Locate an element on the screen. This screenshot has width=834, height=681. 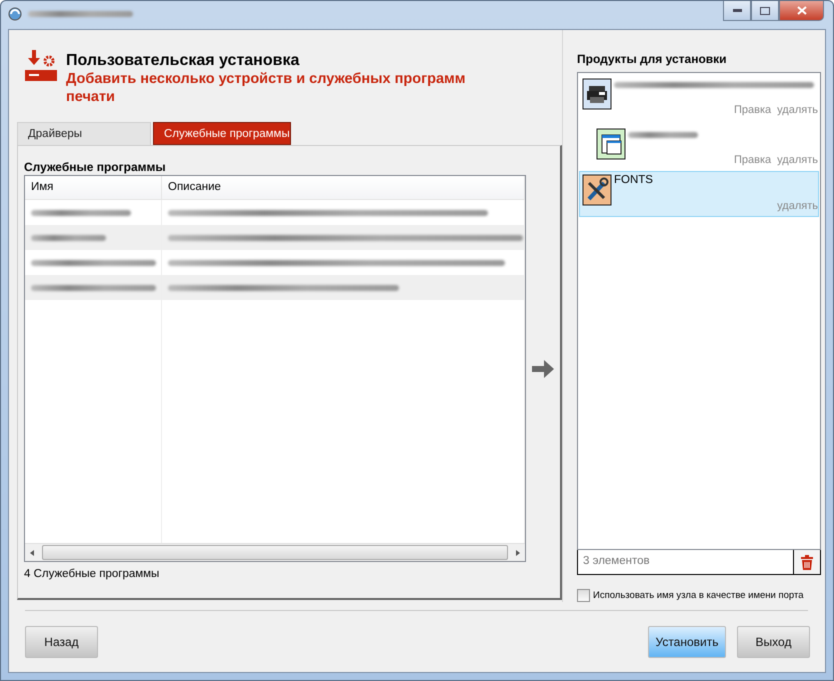
dialog-button: Установить is located at coordinates (687, 642).